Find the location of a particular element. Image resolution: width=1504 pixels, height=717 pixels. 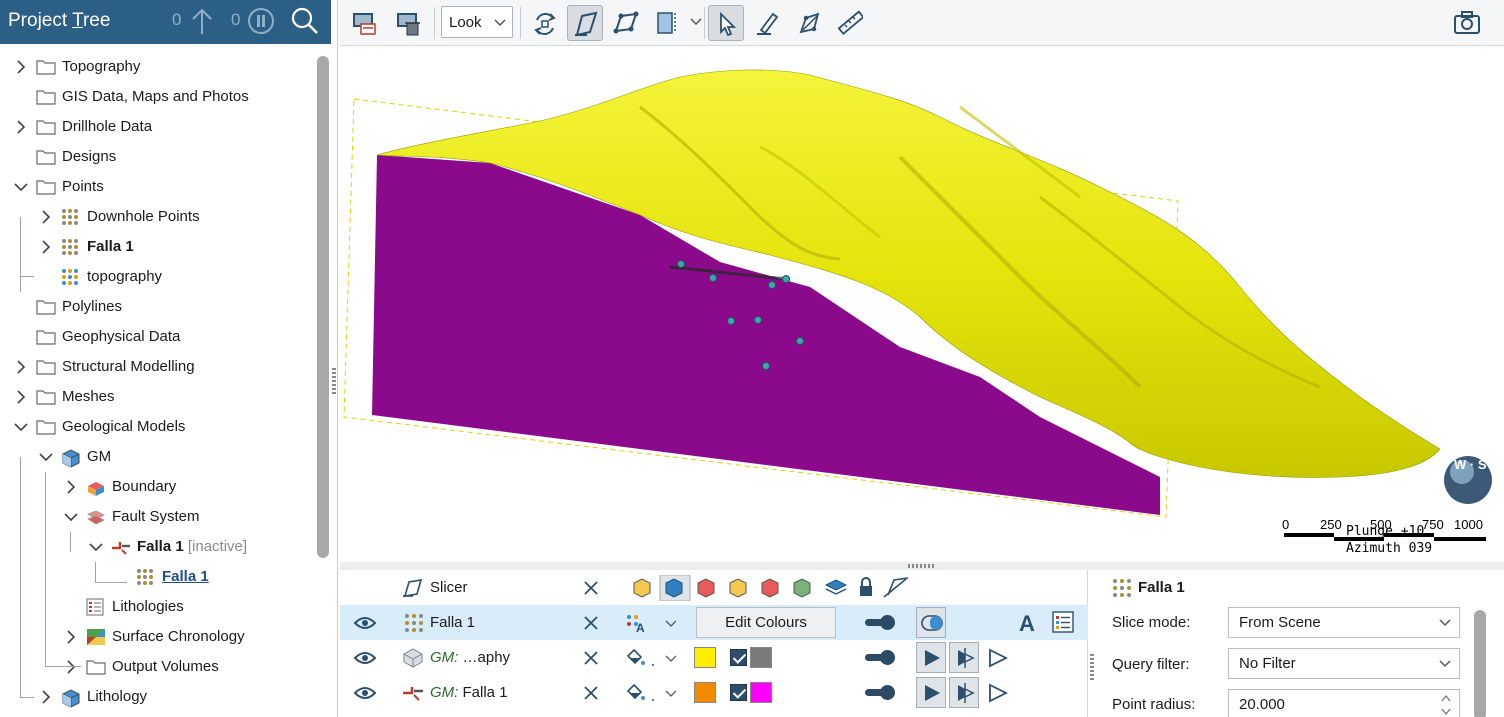

tree-item: Lithology is located at coordinates (157, 697).